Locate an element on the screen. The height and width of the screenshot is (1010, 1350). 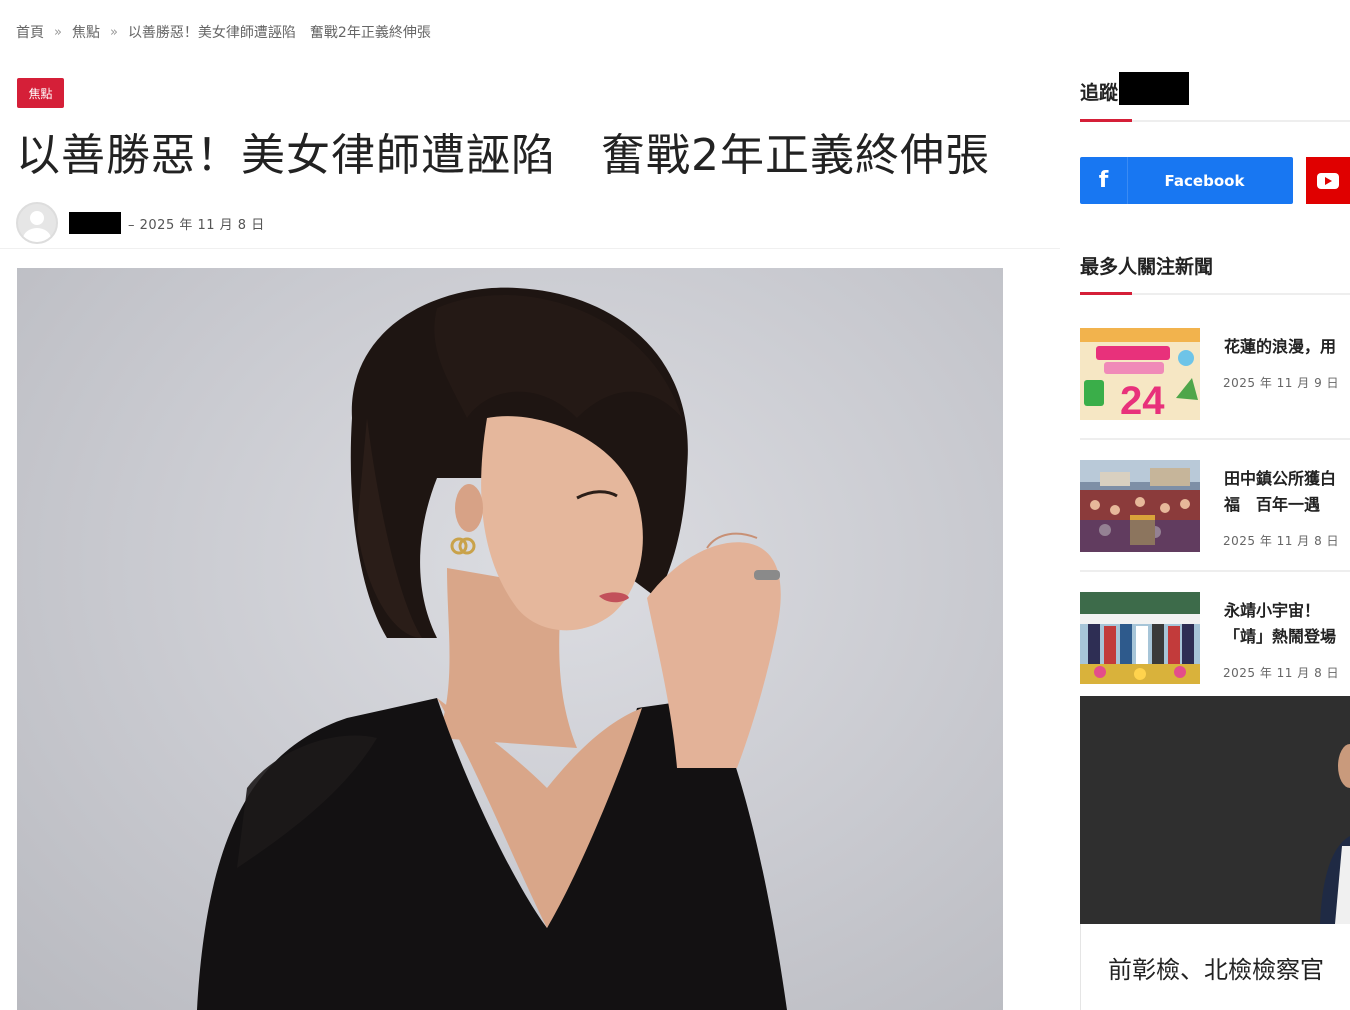
youtube-icon is located at coordinates (1328, 180).